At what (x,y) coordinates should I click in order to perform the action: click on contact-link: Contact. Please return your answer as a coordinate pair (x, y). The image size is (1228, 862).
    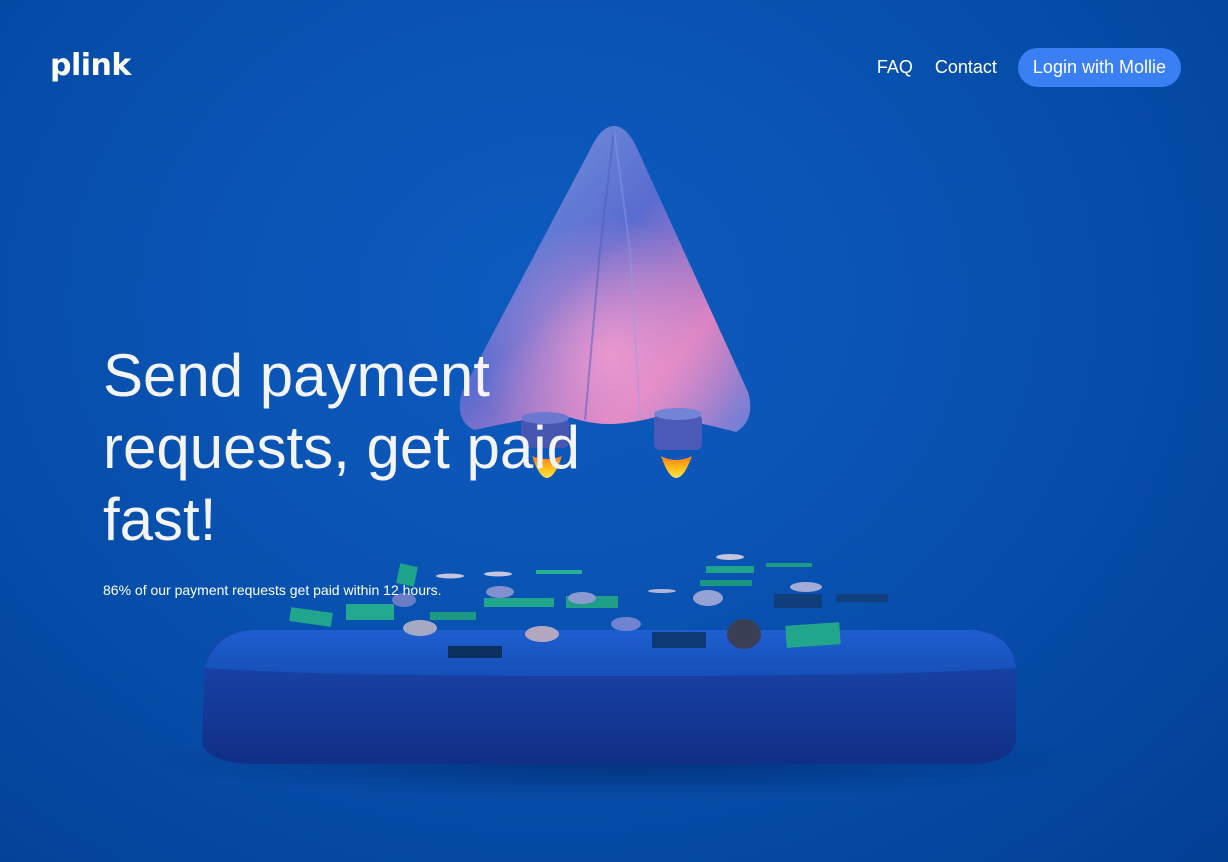
    Looking at the image, I should click on (966, 67).